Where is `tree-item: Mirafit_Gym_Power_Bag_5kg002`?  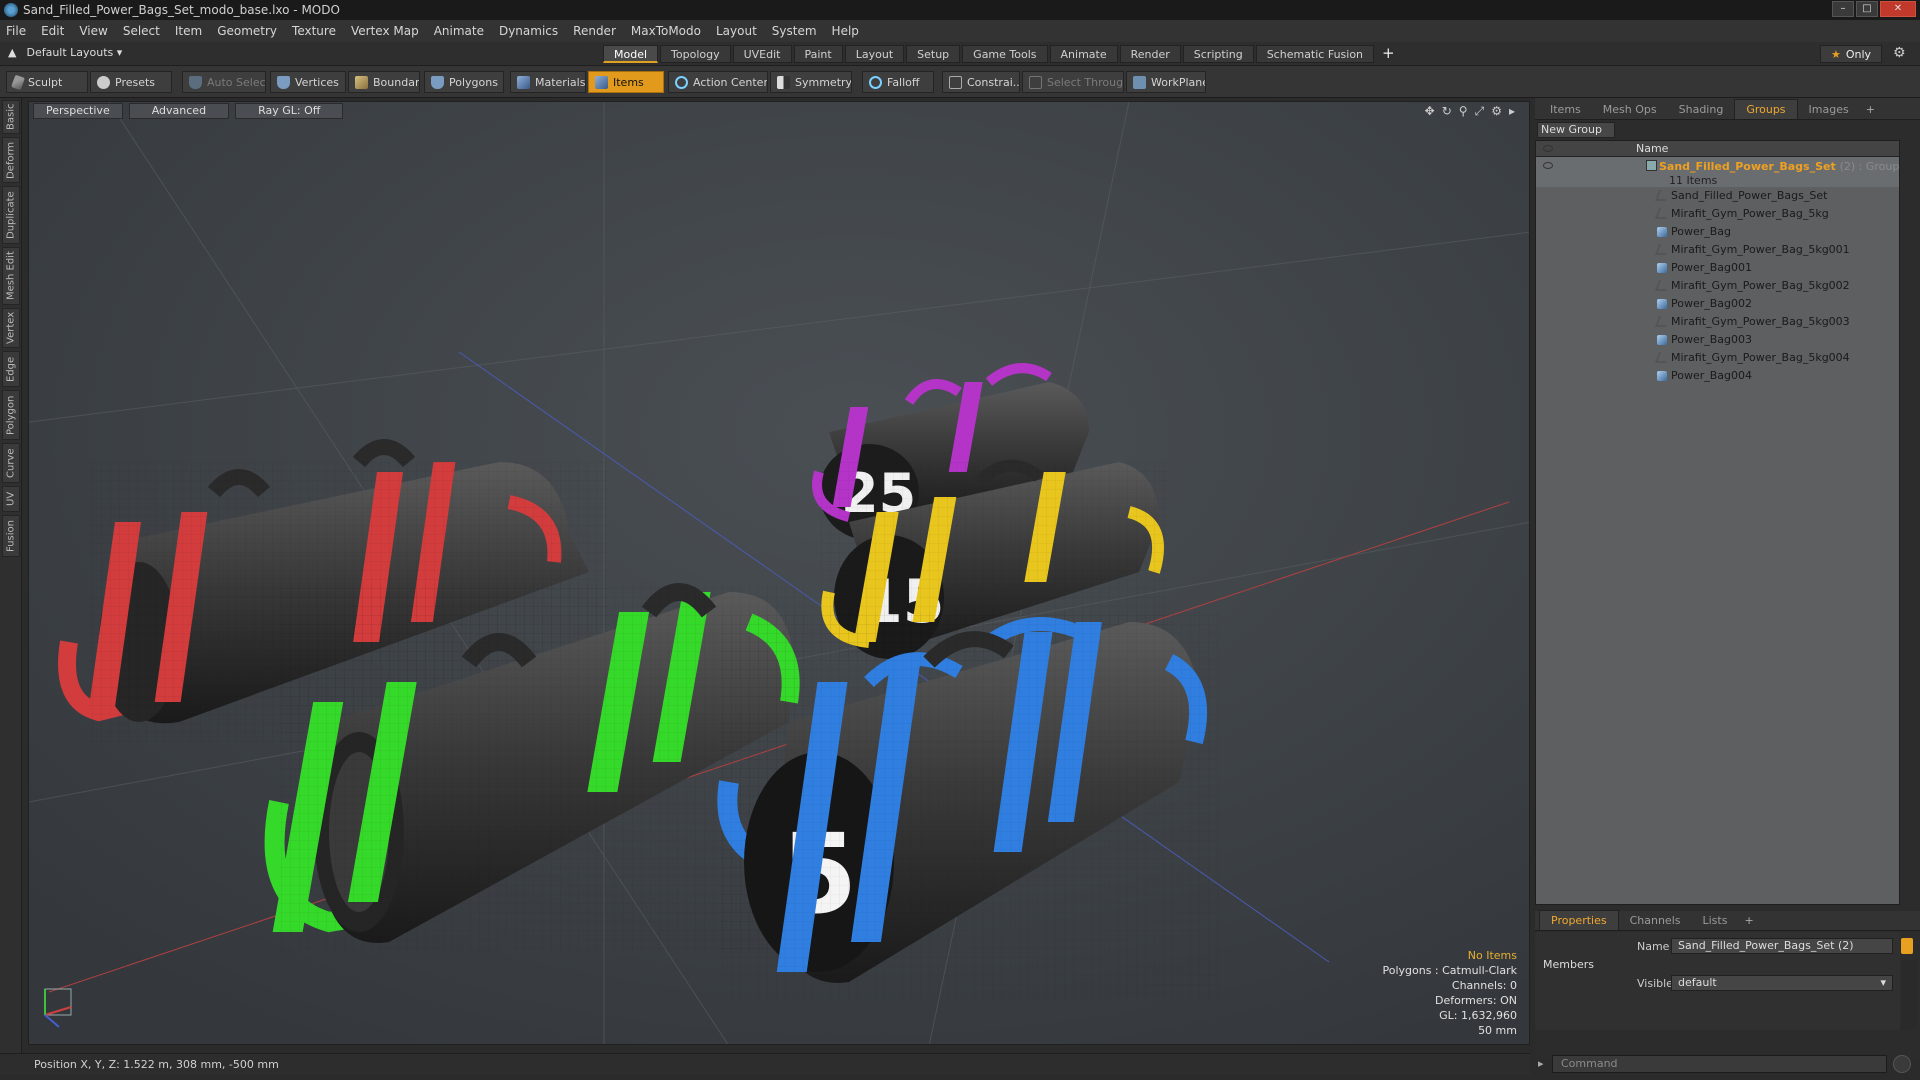
tree-item: Mirafit_Gym_Power_Bag_5kg002 is located at coordinates (1717, 286).